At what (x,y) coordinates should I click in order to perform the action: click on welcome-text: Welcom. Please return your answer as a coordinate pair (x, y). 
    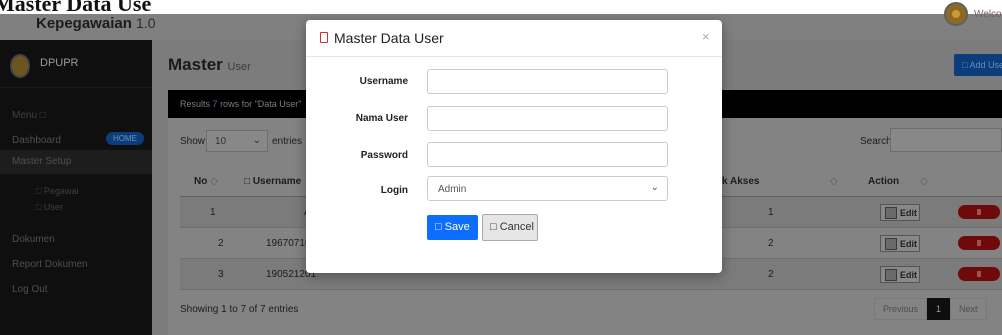
    Looking at the image, I should click on (988, 14).